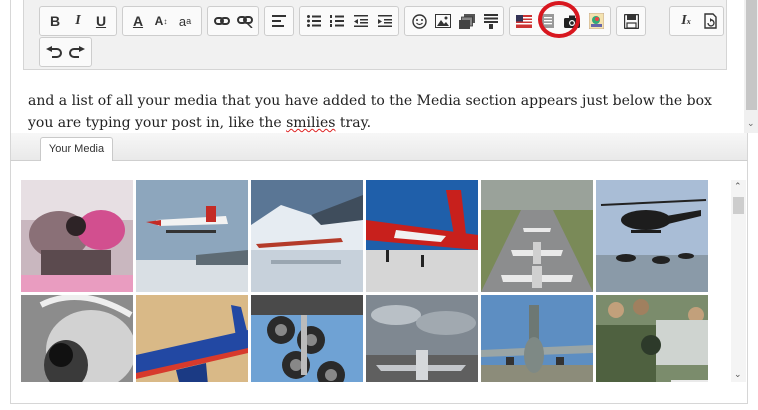 This screenshot has height=410, width=758. What do you see at coordinates (353, 123) in the screenshot?
I see `editor-text-after: tray.` at bounding box center [353, 123].